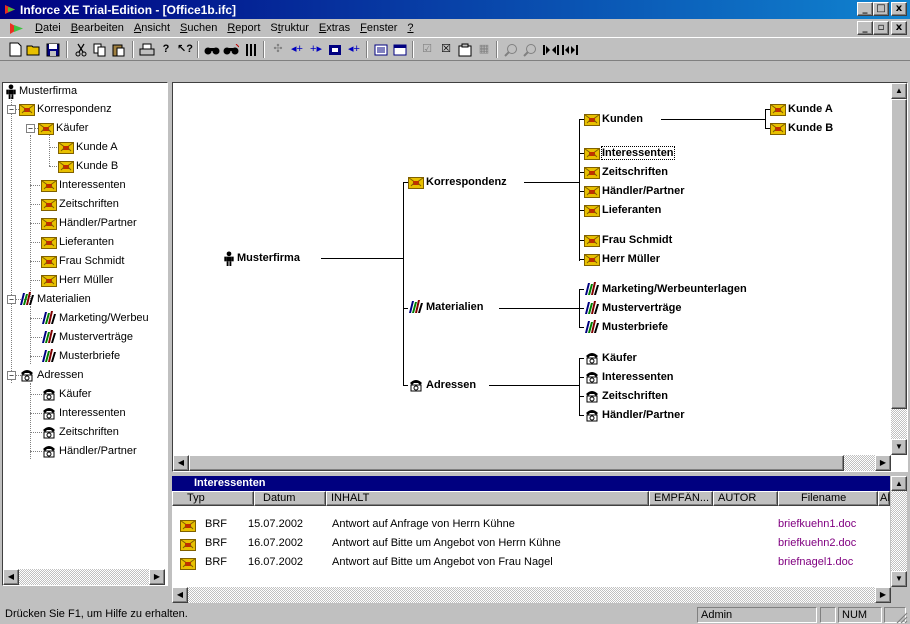 The height and width of the screenshot is (624, 910). Describe the element at coordinates (881, 28) in the screenshot. I see `child-restore-button: ▫` at that location.